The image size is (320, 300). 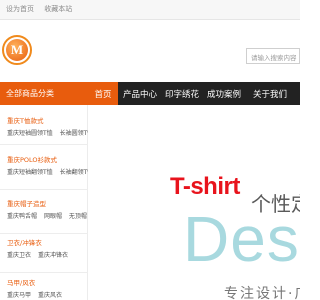 I want to click on nav-item-cases: 成功案例, so click(x=224, y=93).